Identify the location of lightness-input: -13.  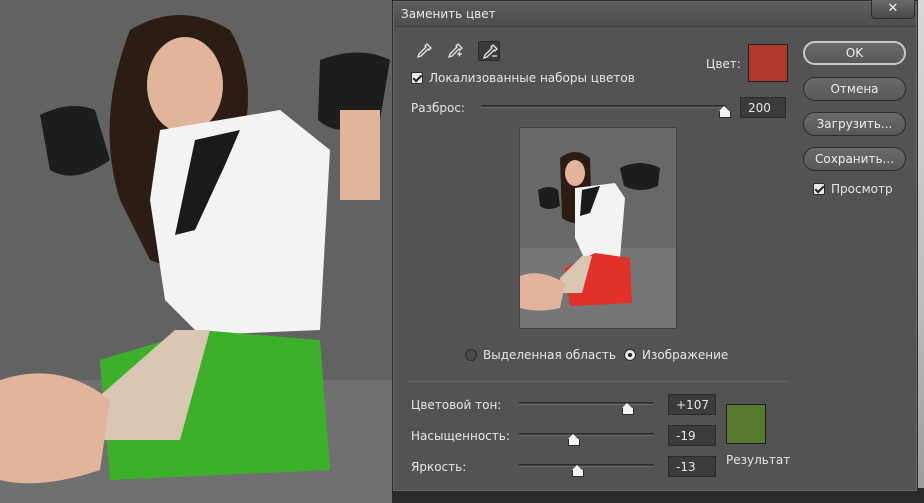
(692, 466).